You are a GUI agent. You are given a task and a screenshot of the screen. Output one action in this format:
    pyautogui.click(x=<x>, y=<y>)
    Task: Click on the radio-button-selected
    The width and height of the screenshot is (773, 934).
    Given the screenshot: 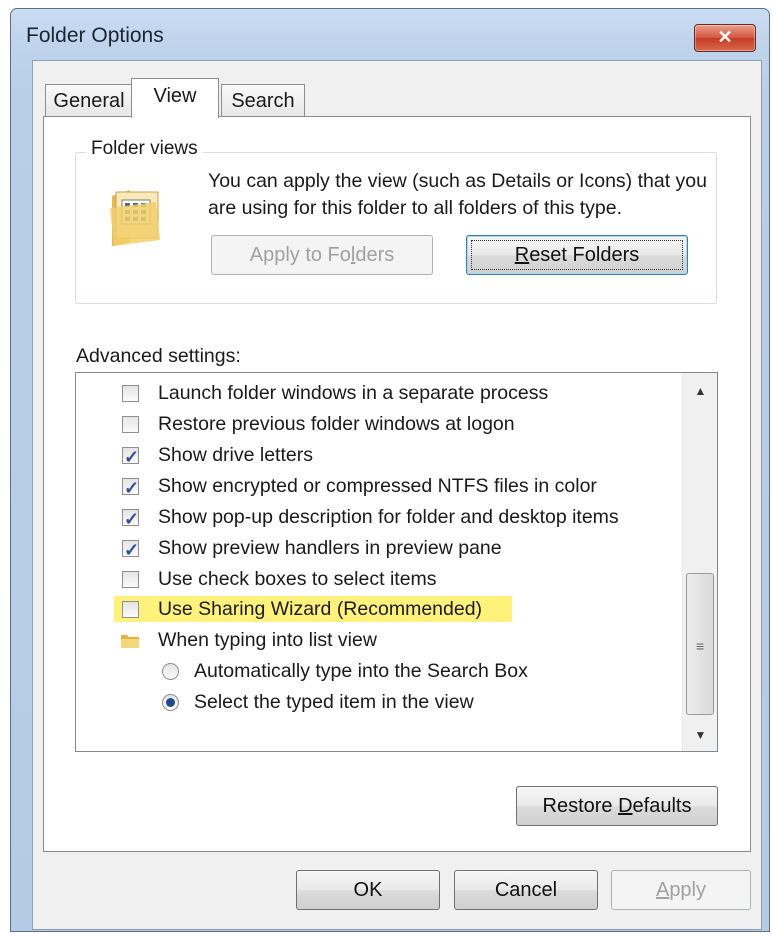 What is the action you would take?
    pyautogui.click(x=170, y=702)
    